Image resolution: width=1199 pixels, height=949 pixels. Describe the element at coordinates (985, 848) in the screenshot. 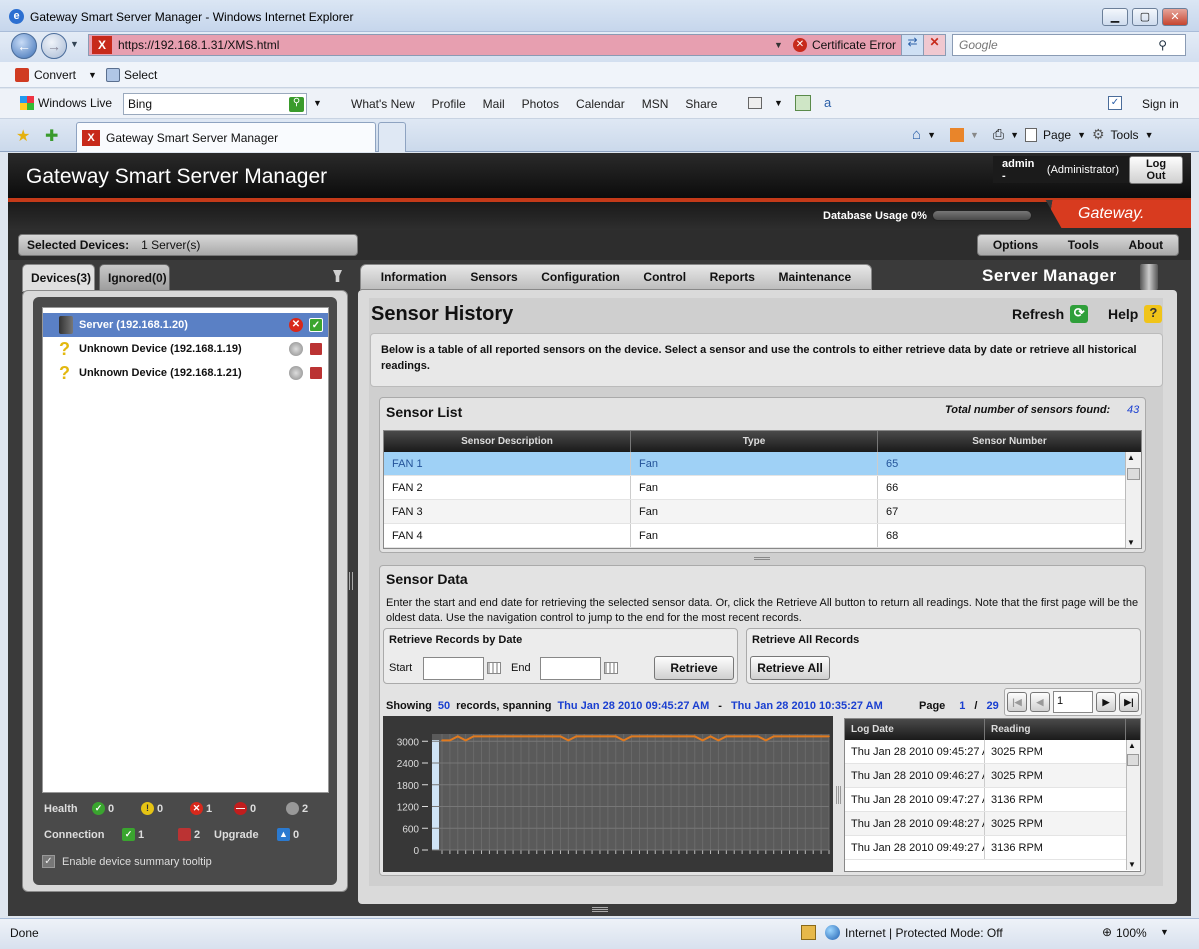

I see `table-row: Thu Jan 28 2010 09:49:27 A 3136 RPM` at that location.